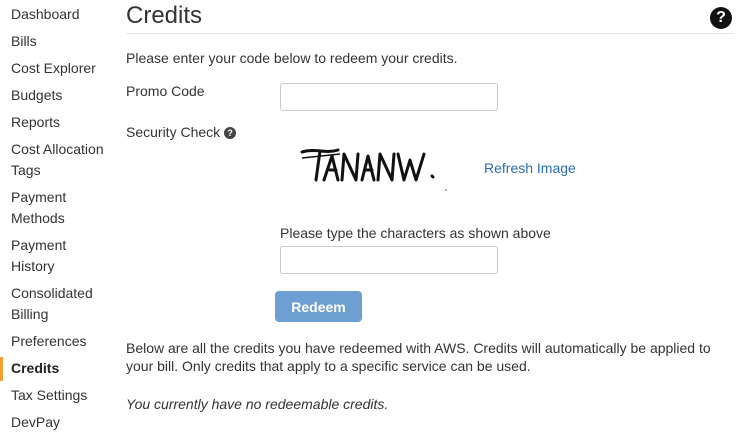 The image size is (736, 444). I want to click on captcha-input, so click(389, 260).